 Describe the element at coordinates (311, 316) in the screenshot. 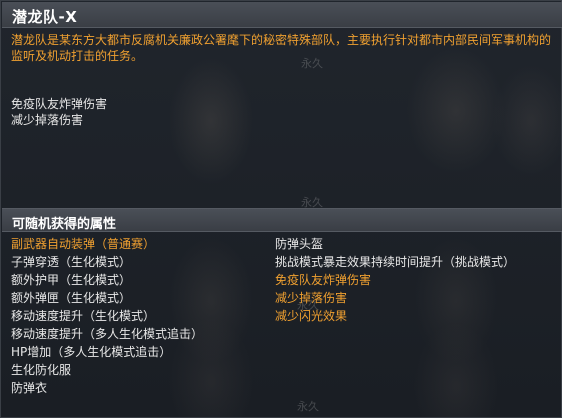

I see `attribute-item: 减少闪光效果` at that location.